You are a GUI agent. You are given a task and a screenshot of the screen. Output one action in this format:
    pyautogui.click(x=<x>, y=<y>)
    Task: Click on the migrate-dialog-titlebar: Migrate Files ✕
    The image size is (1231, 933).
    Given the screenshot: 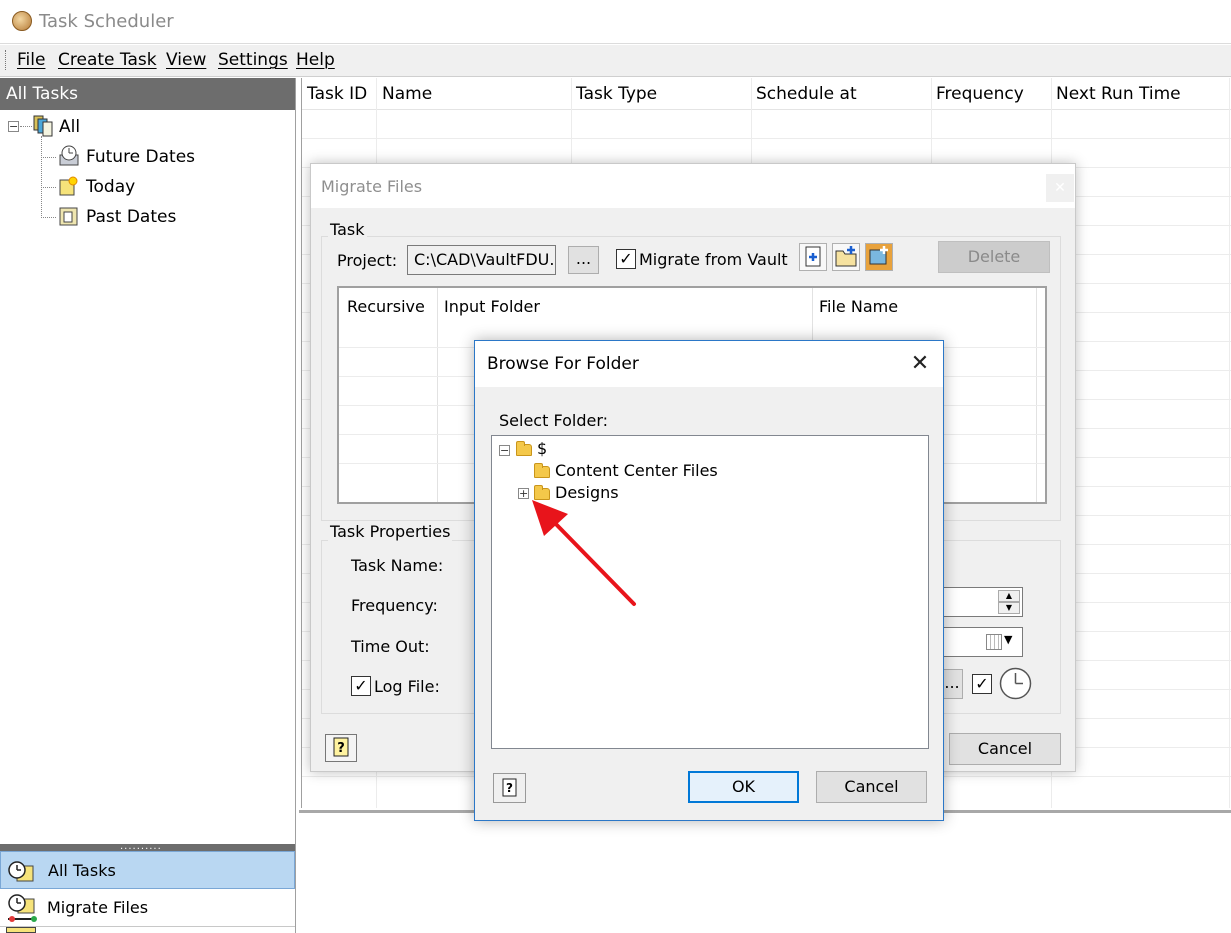 What is the action you would take?
    pyautogui.click(x=693, y=186)
    